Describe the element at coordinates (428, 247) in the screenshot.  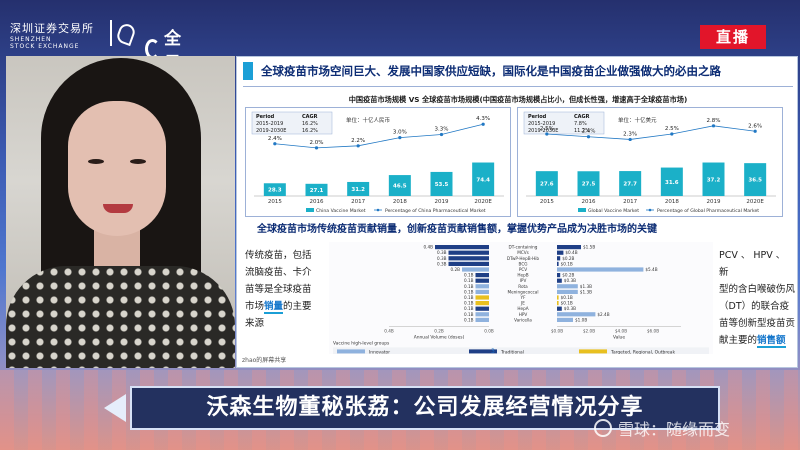
I see `volume-label: 0.4B` at that location.